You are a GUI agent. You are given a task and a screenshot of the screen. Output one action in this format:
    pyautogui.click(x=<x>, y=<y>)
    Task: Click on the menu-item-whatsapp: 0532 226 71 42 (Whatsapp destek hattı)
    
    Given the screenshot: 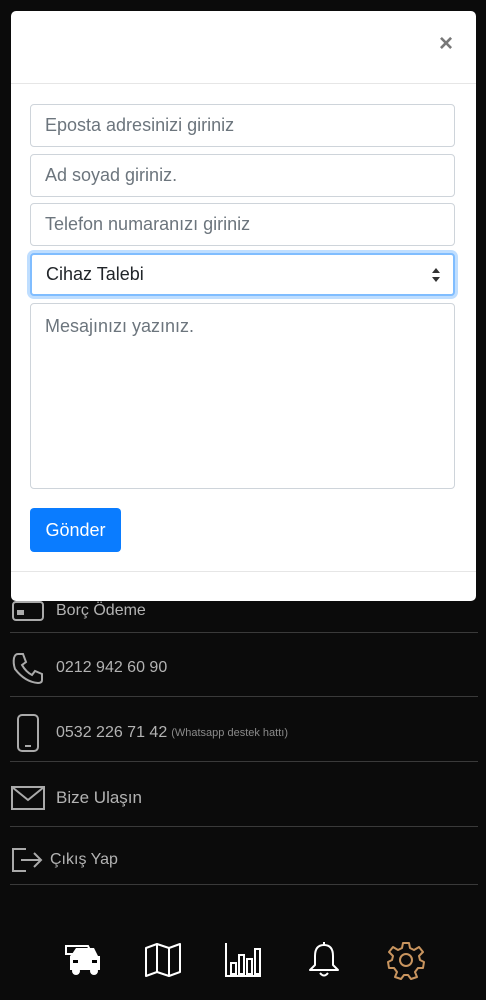 What is the action you would take?
    pyautogui.click(x=244, y=733)
    